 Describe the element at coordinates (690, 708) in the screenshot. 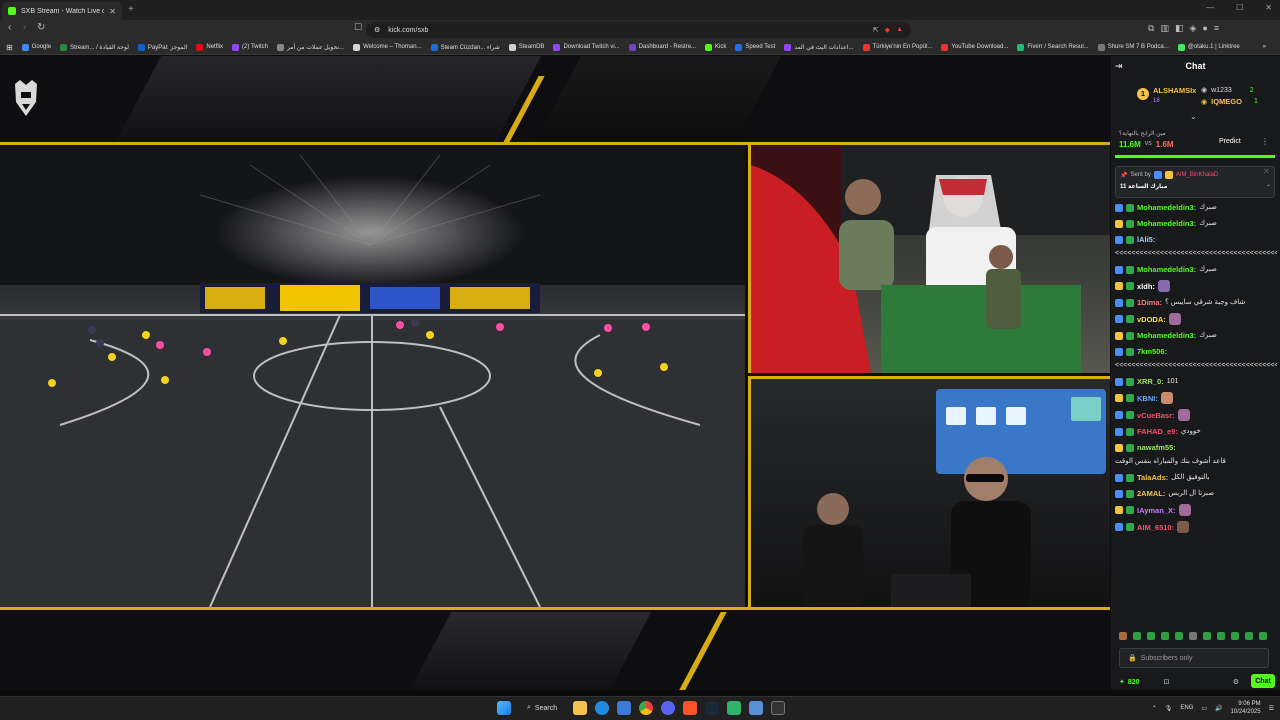

I see `brave-icon` at that location.